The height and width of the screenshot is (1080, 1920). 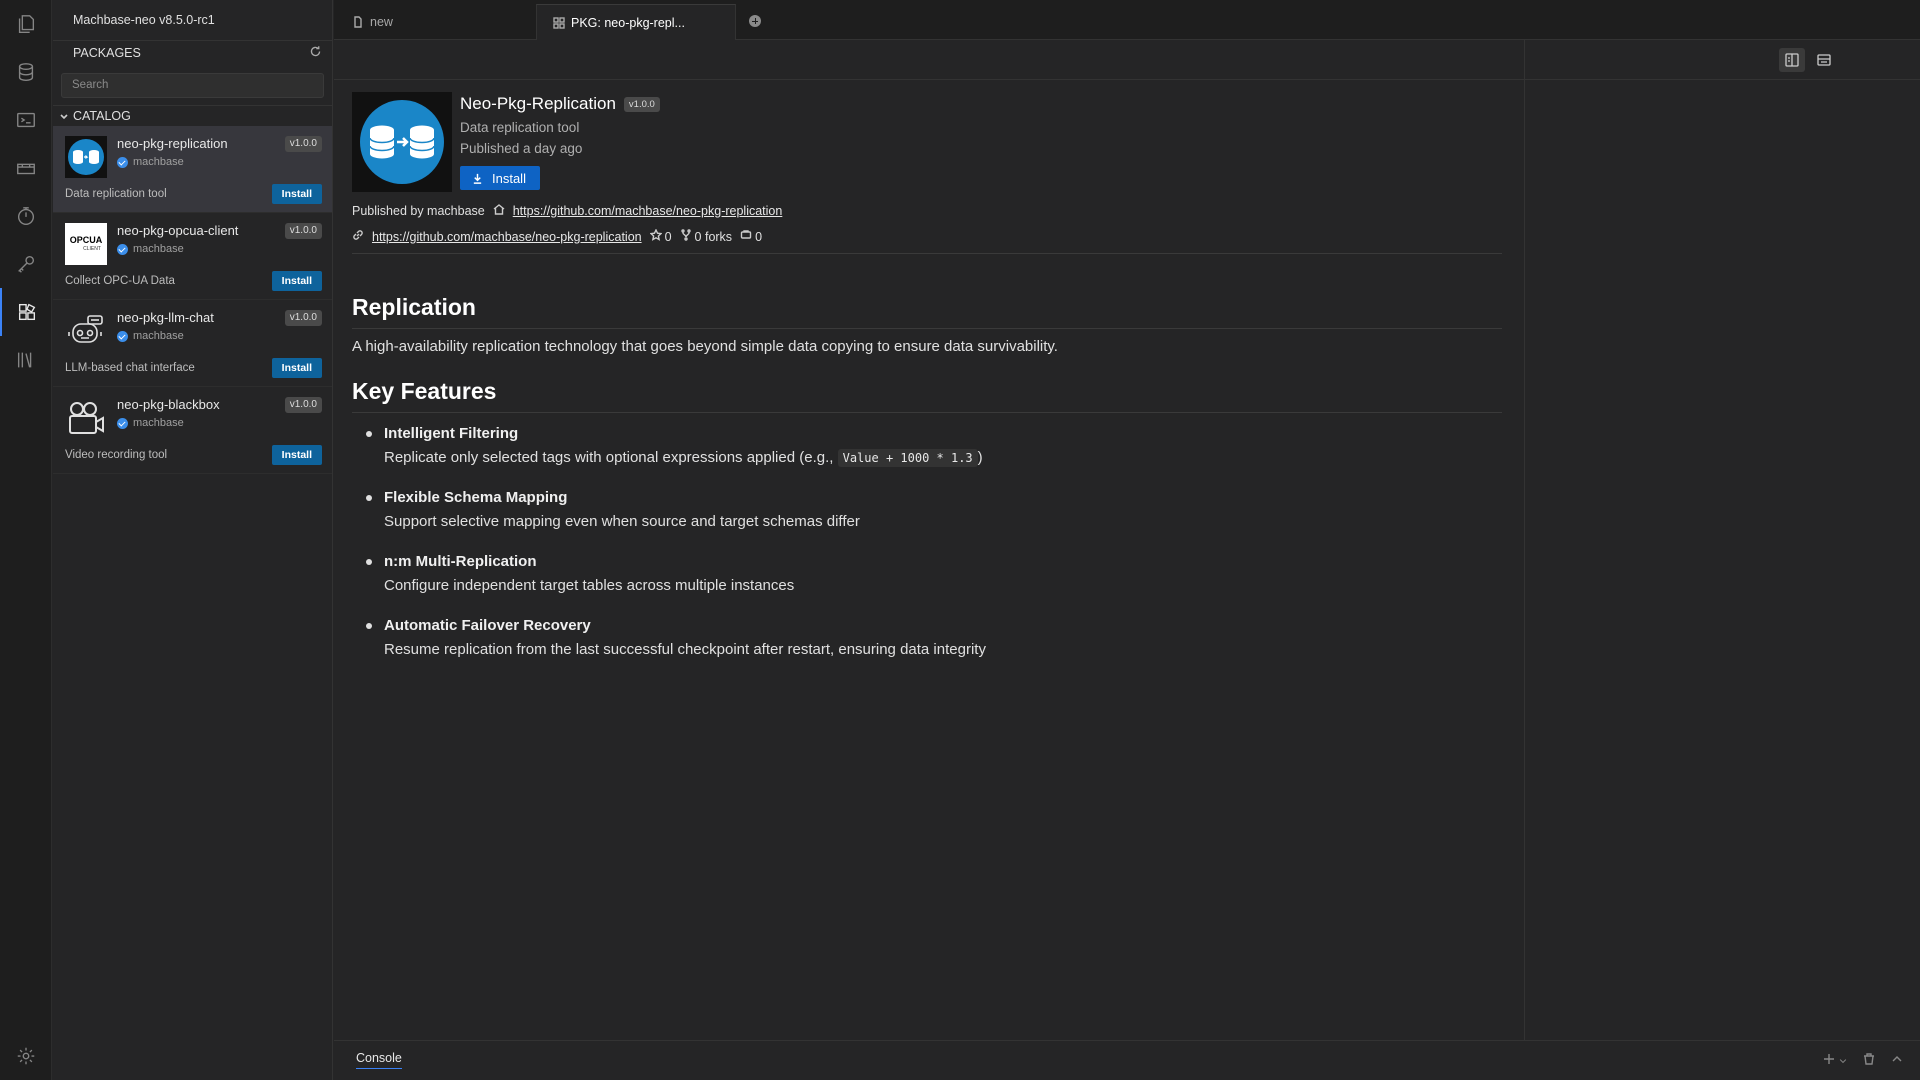 What do you see at coordinates (26, 168) in the screenshot?
I see `timer-icon` at bounding box center [26, 168].